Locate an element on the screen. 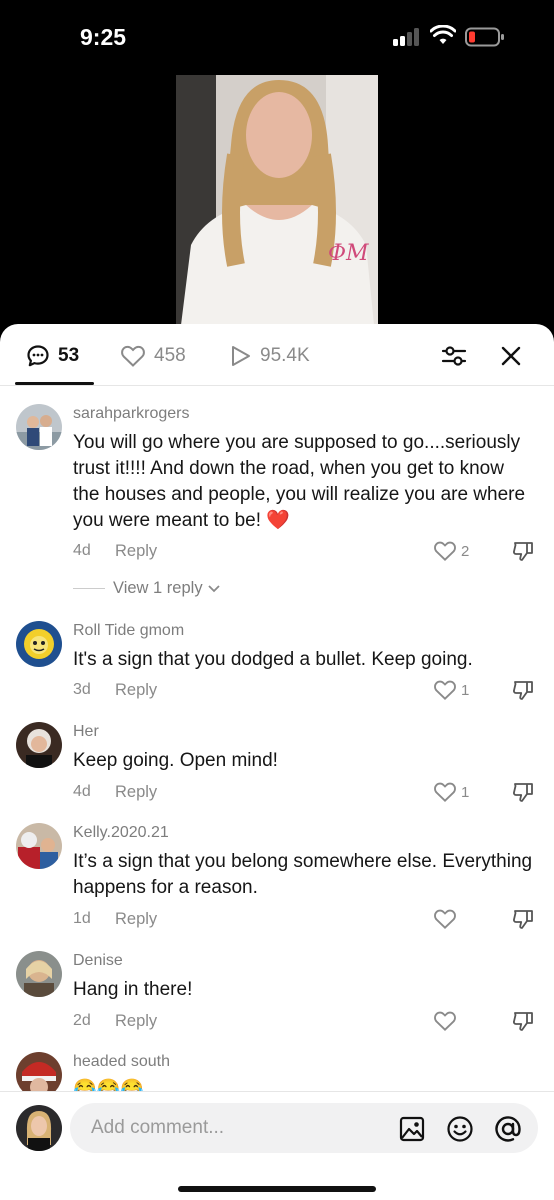 The width and height of the screenshot is (554, 1200). comment-username: Her is located at coordinates (86, 732).